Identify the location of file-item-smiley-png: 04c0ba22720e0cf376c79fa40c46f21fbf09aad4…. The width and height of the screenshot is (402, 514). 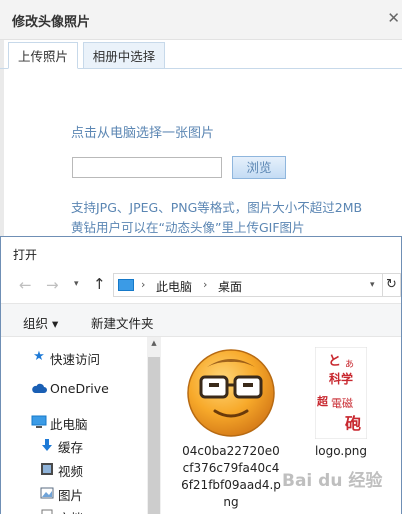
(231, 430).